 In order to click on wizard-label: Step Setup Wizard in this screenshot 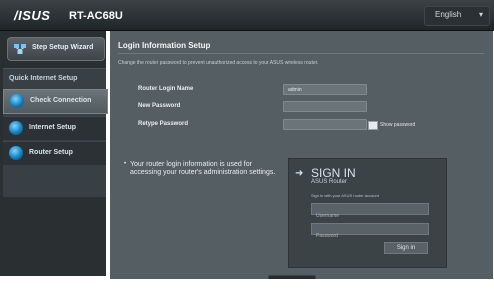, I will do `click(63, 47)`.